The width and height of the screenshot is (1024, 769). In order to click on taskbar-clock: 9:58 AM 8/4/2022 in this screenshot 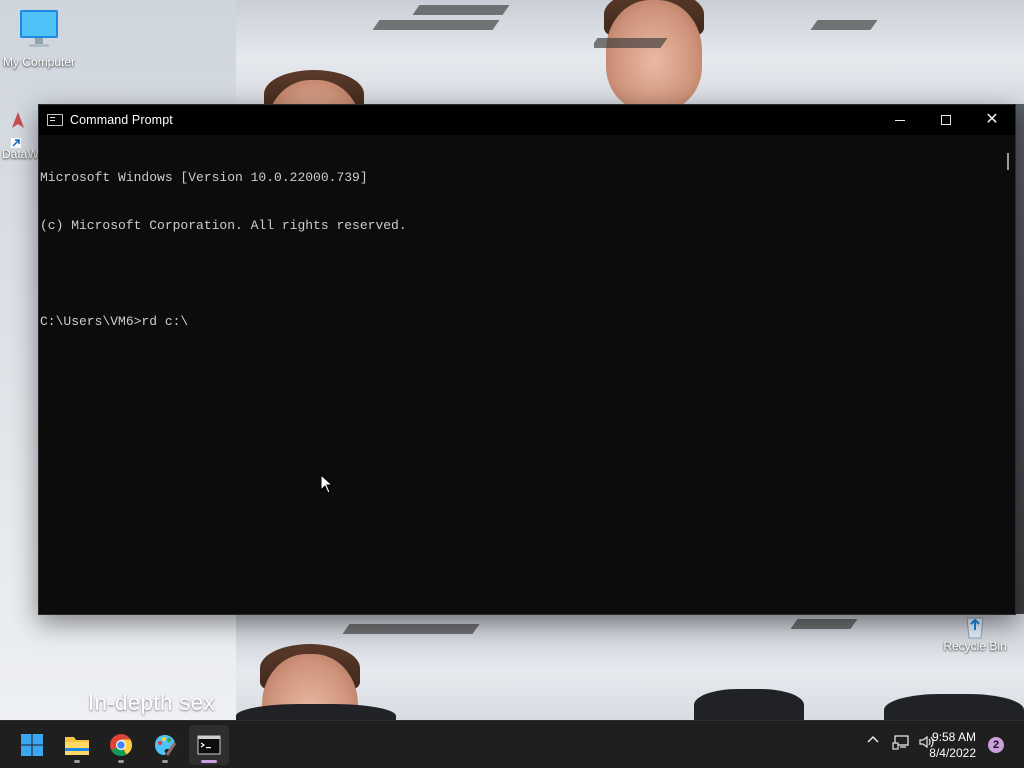, I will do `click(946, 745)`.